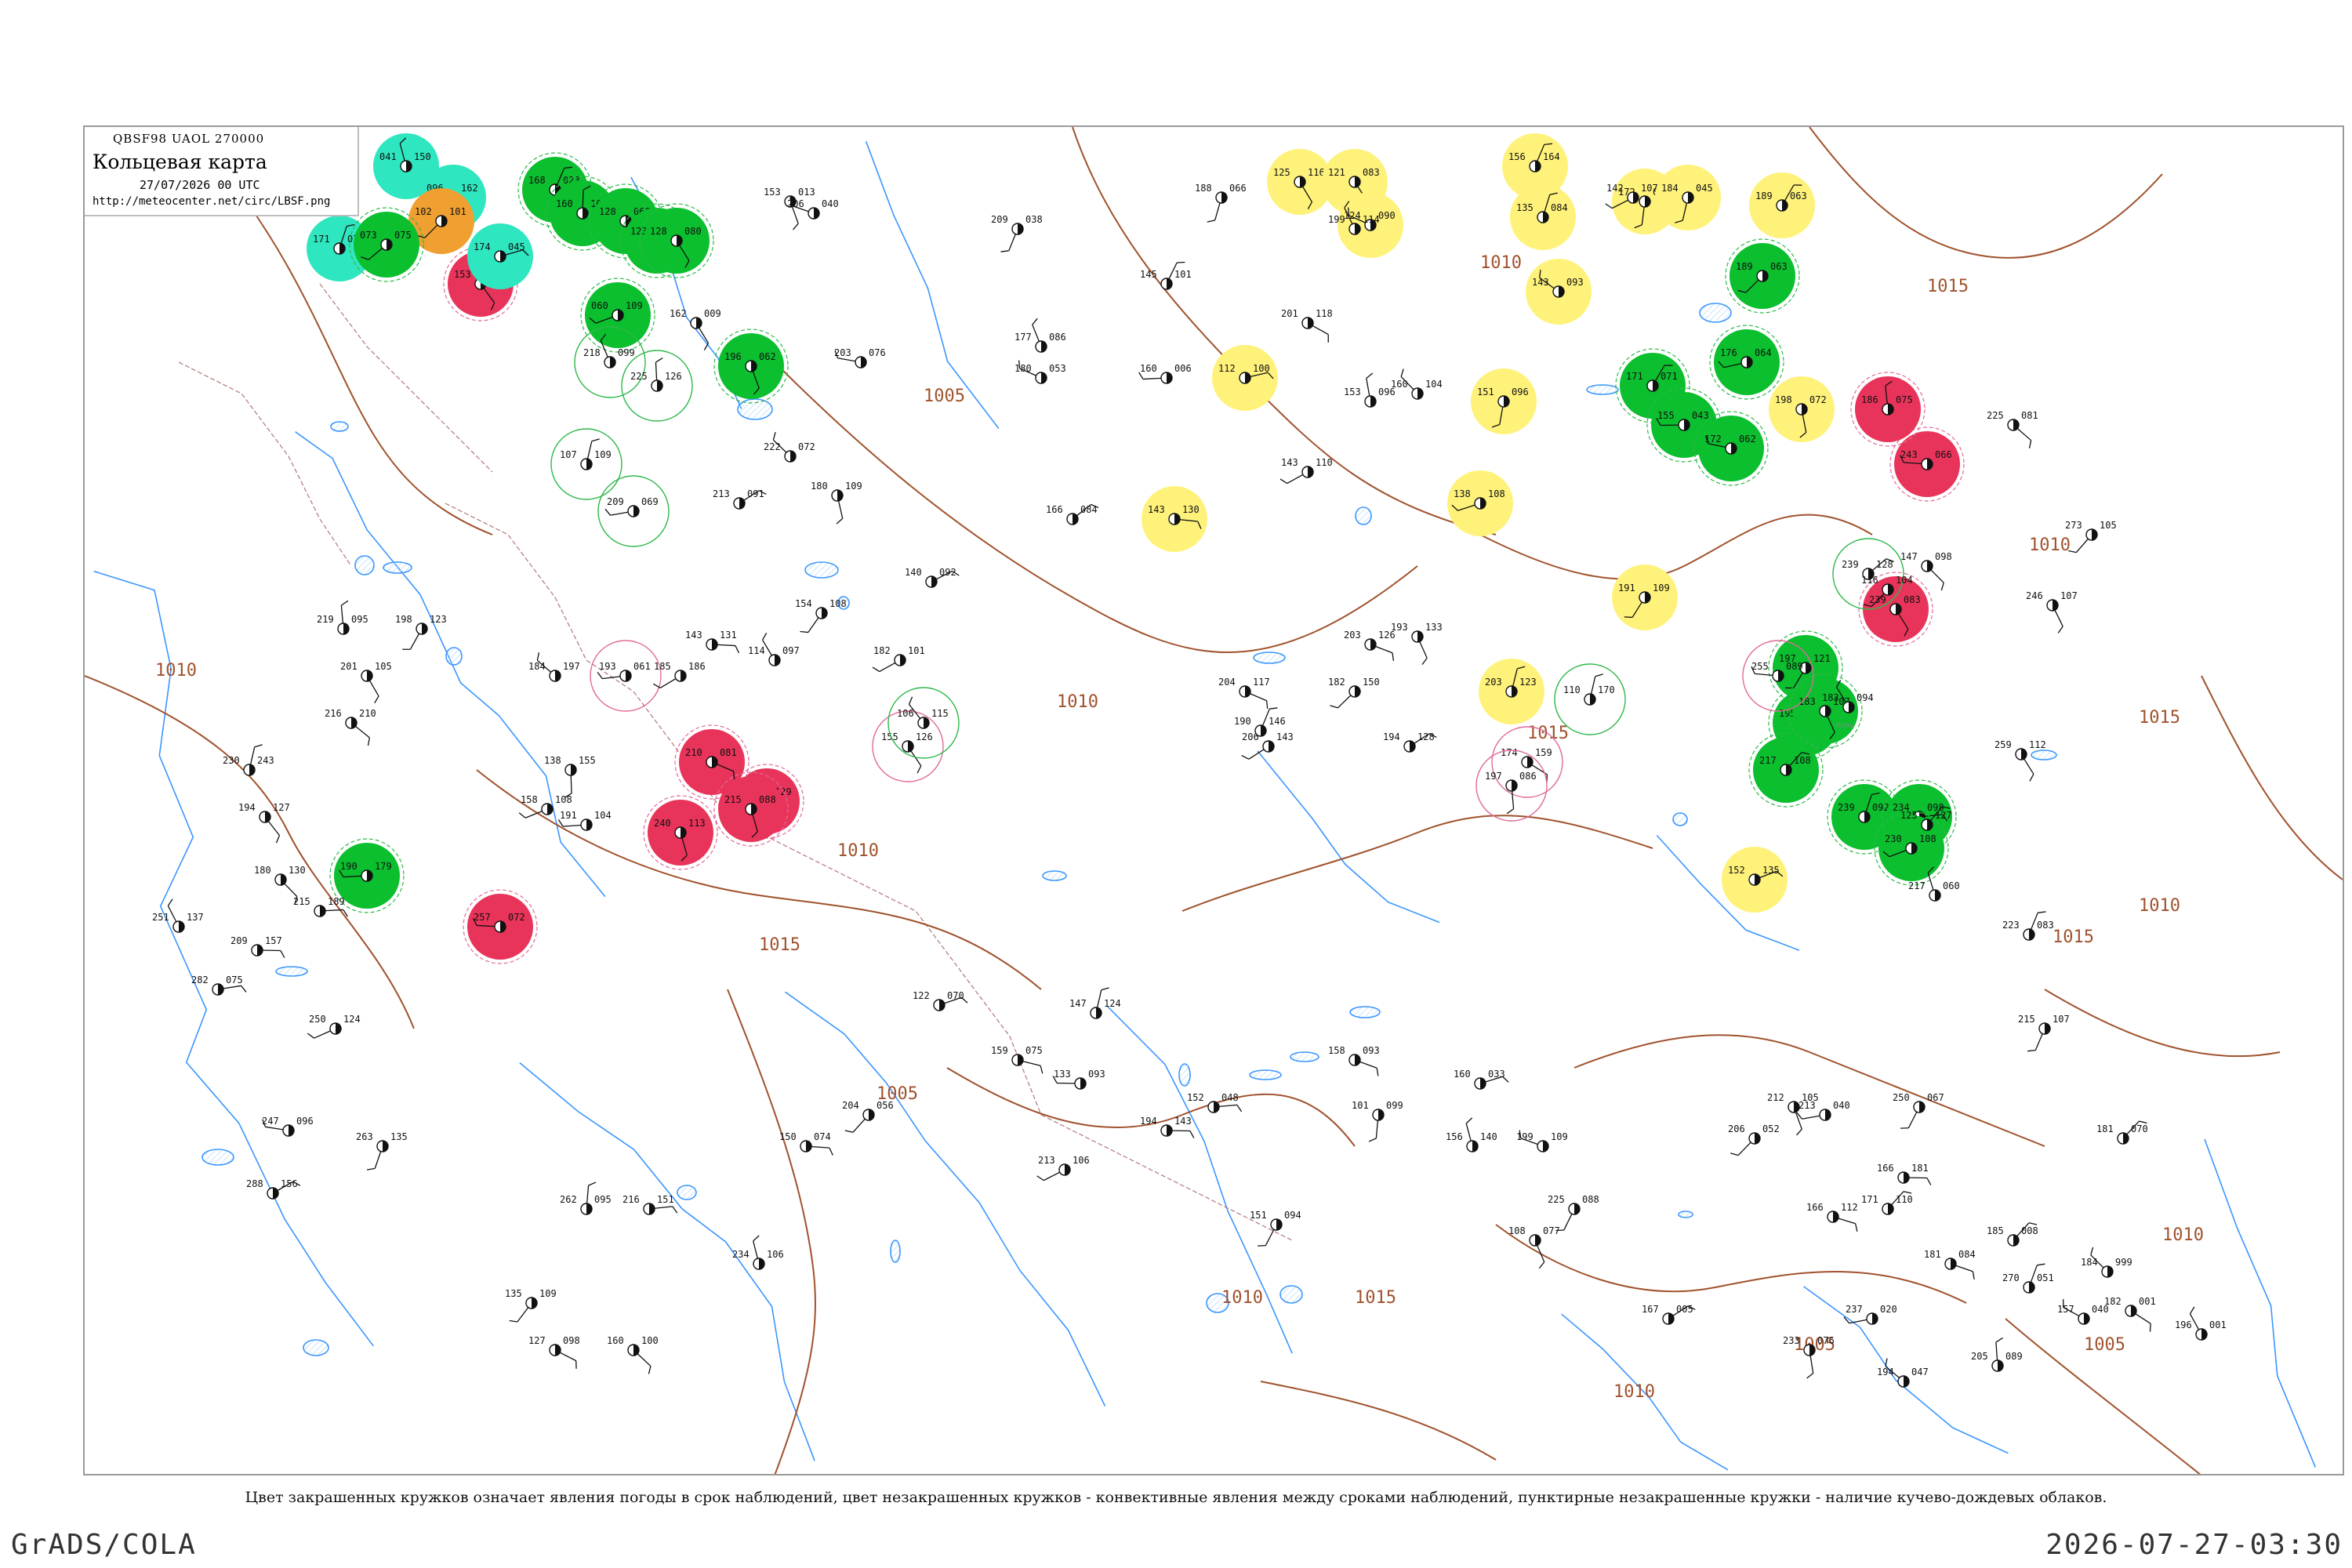  Describe the element at coordinates (1377, 1121) in the screenshot. I see `weather-station: 101 099` at that location.